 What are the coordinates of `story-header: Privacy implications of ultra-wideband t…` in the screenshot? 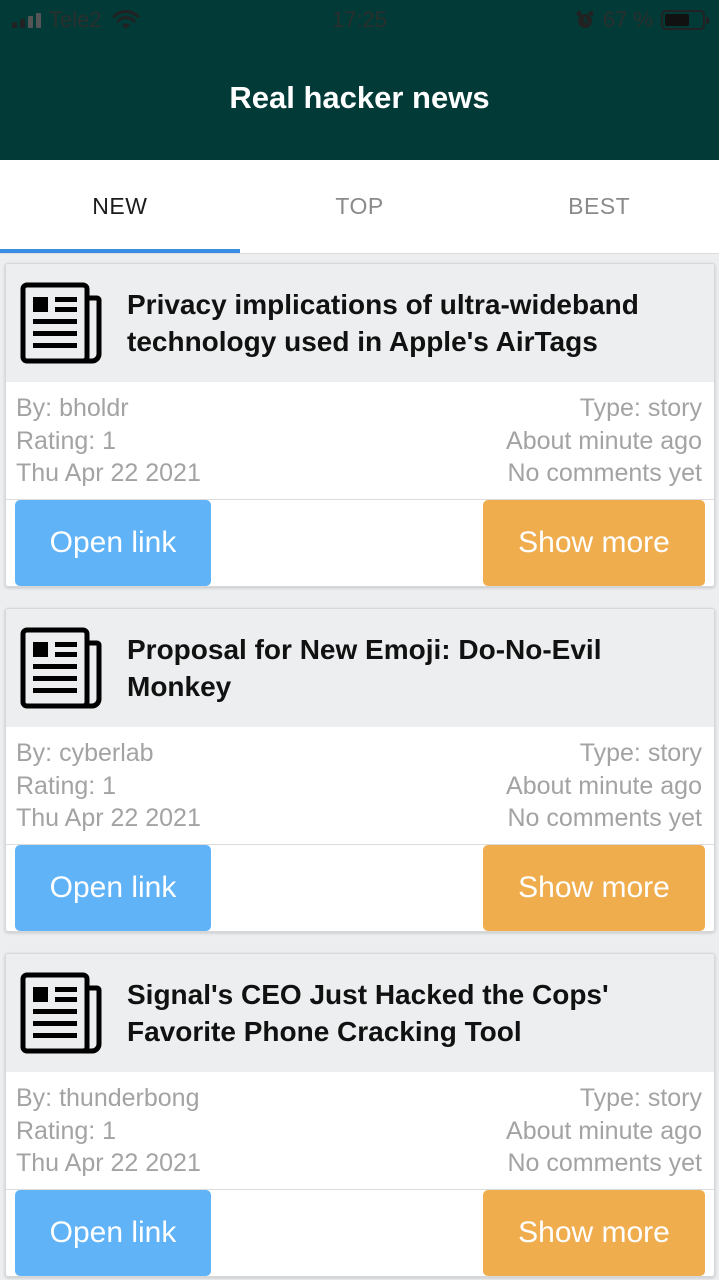 It's located at (360, 323).